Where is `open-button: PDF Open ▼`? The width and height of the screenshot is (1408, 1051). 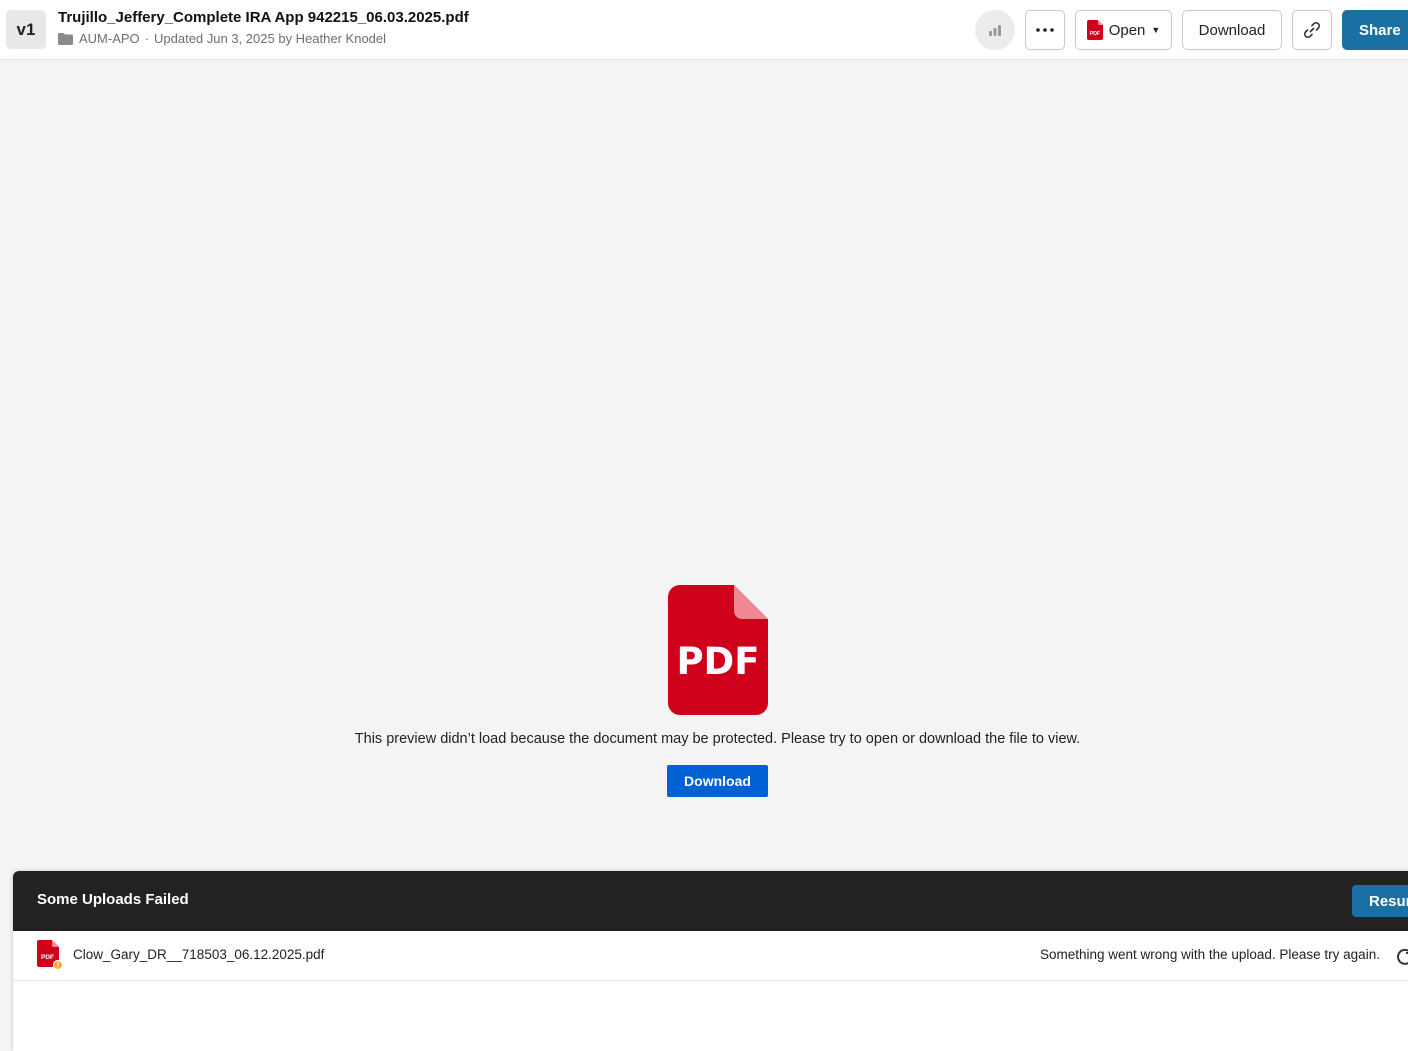 open-button: PDF Open ▼ is located at coordinates (1123, 30).